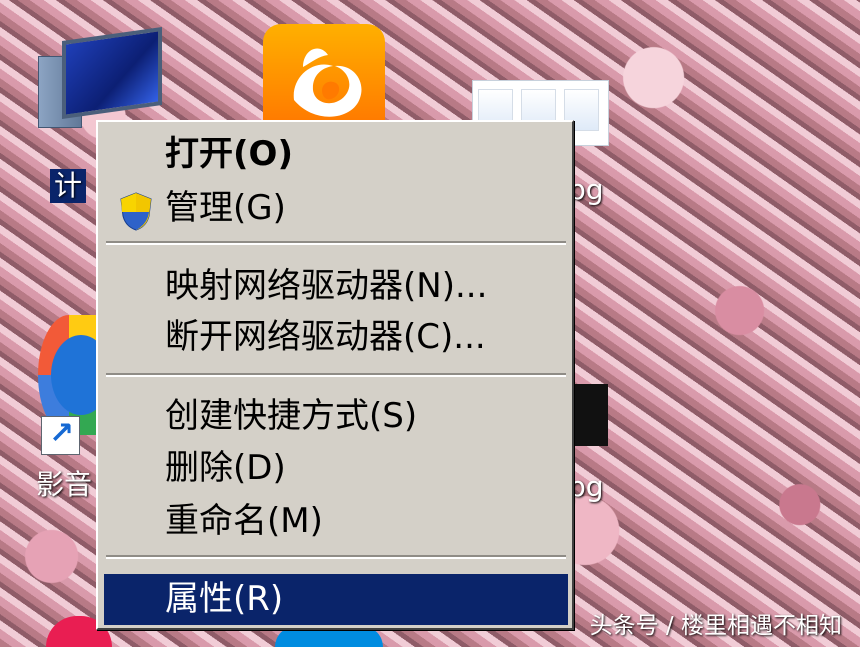  What do you see at coordinates (336, 468) in the screenshot?
I see `menu-item-delete: 删除(D)` at bounding box center [336, 468].